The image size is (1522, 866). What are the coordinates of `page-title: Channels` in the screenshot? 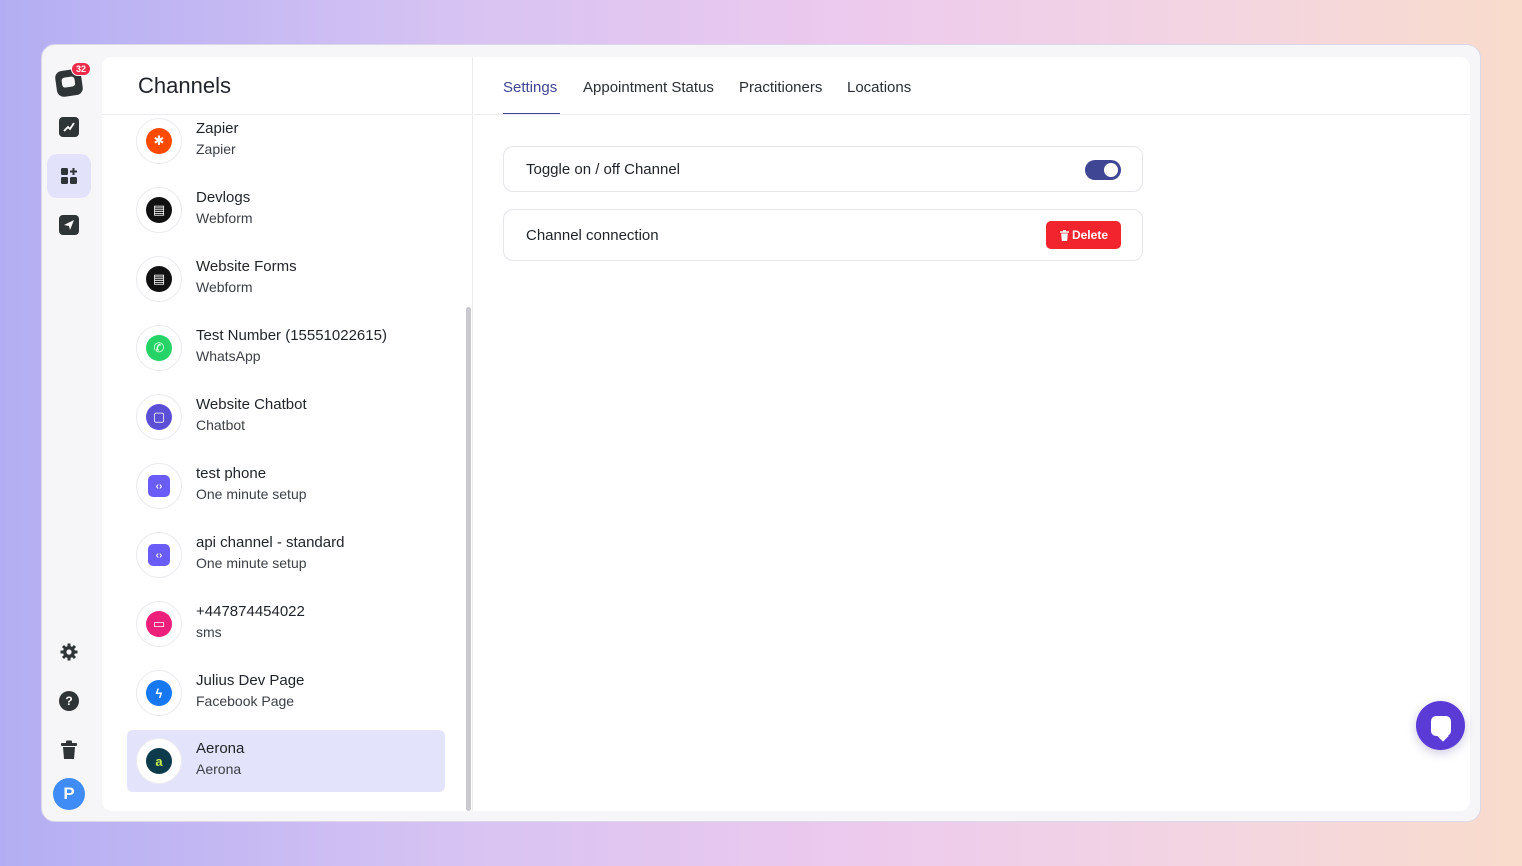 It's located at (184, 85).